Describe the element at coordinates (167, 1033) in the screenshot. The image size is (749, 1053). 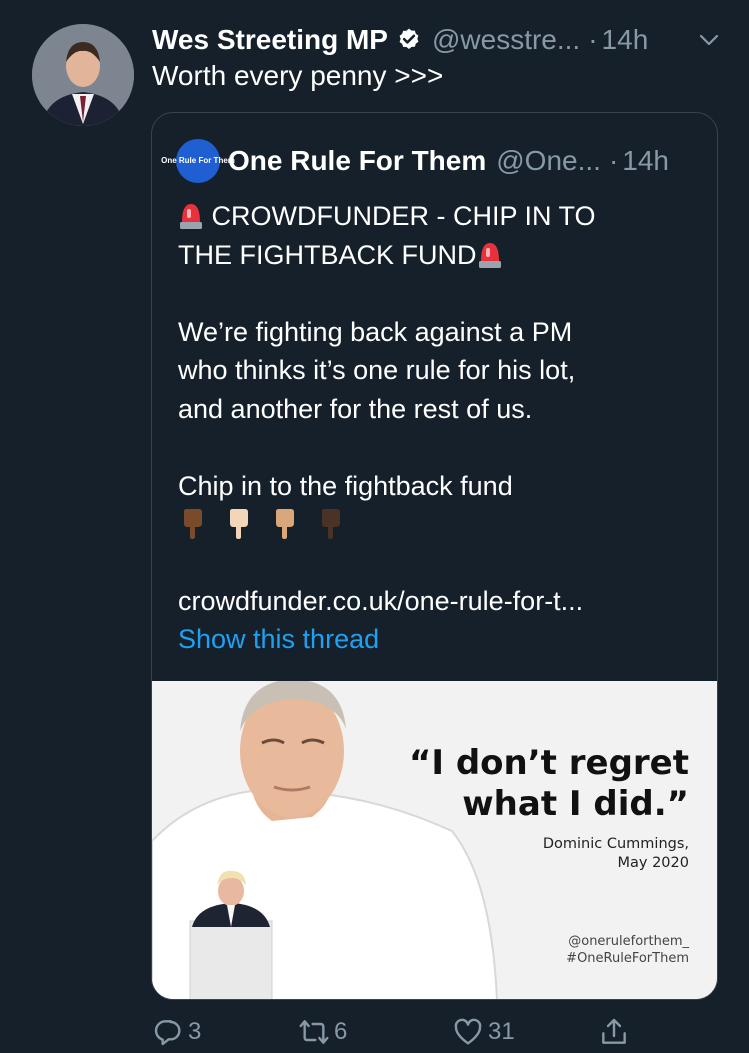
I see `reply-icon` at that location.